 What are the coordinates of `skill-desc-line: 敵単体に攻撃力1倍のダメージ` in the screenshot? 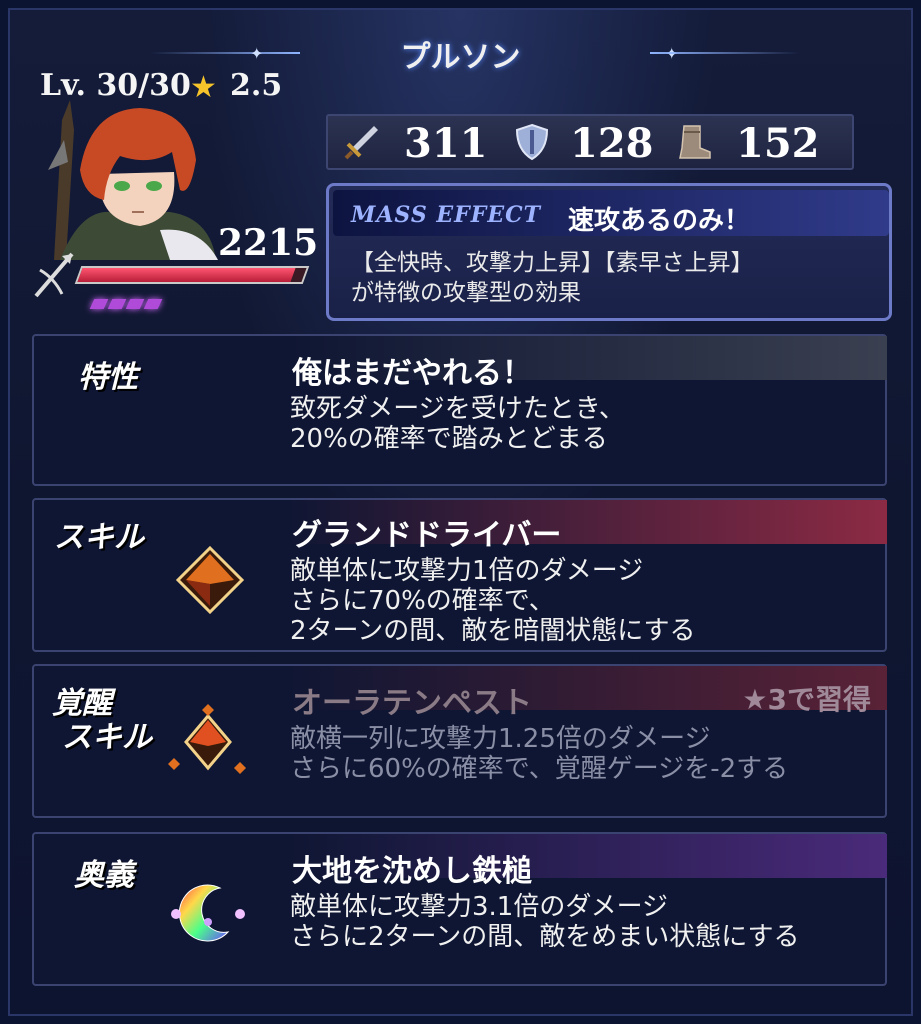 It's located at (467, 571).